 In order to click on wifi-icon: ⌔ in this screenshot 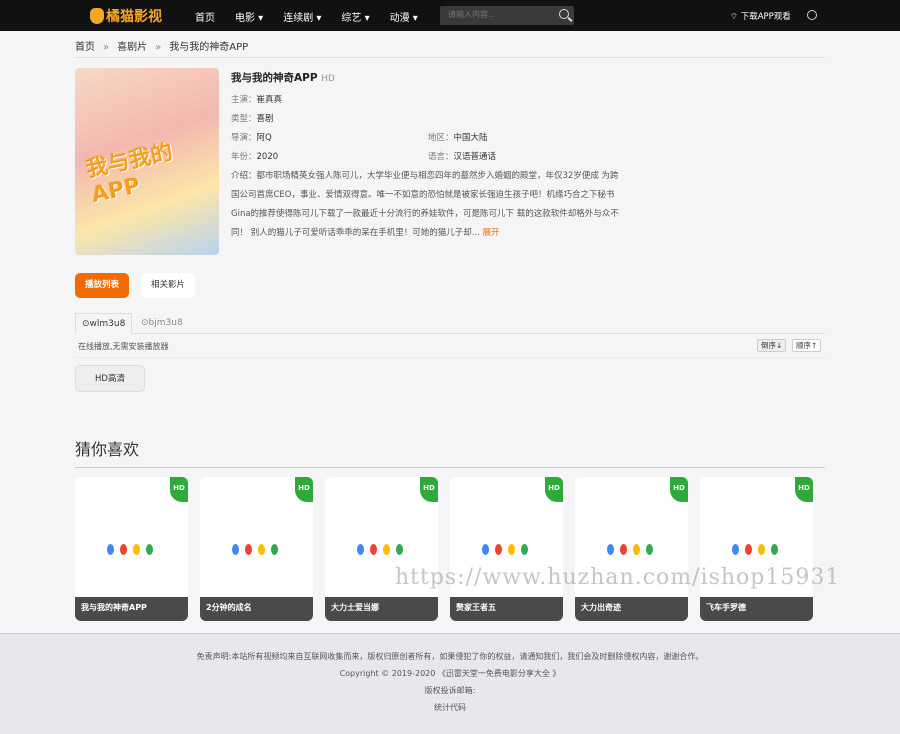, I will do `click(735, 17)`.